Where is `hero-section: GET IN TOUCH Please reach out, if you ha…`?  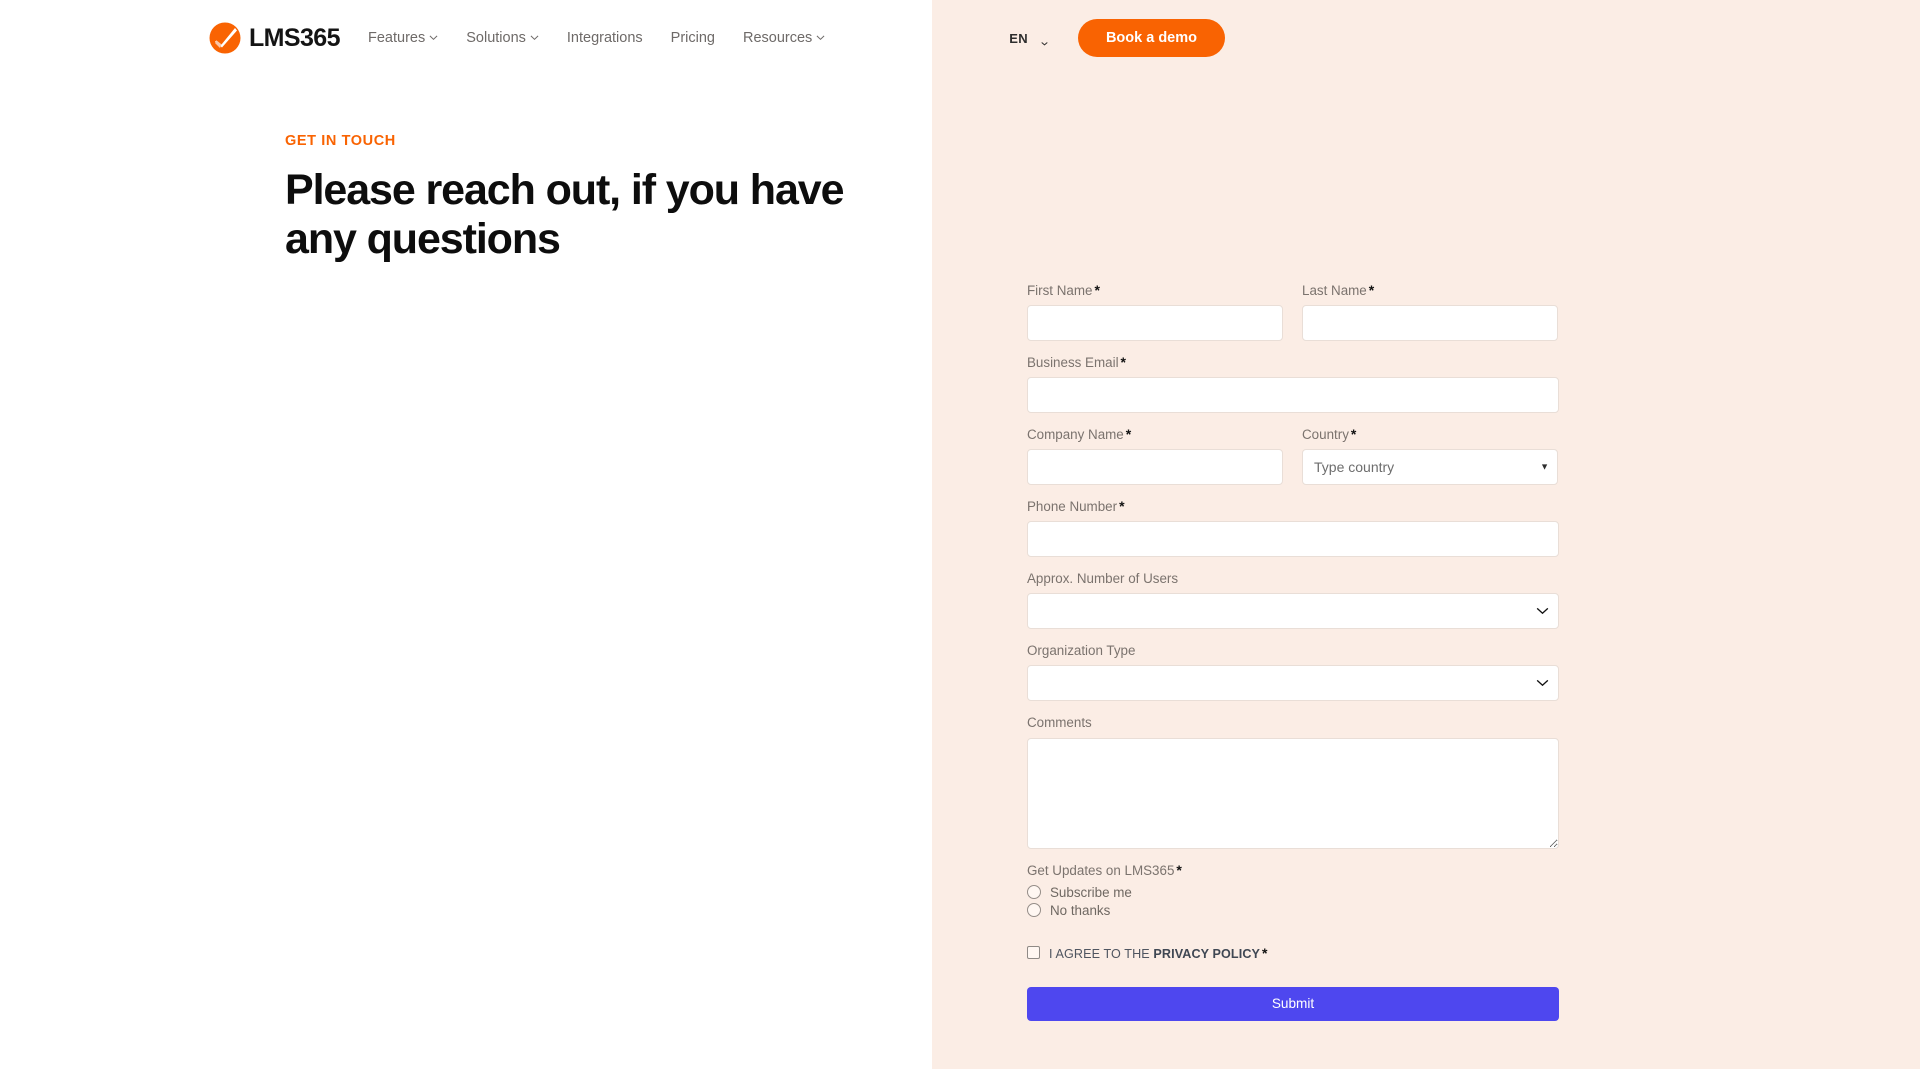
hero-section: GET IN TOUCH Please reach out, if you ha… is located at coordinates (585, 198).